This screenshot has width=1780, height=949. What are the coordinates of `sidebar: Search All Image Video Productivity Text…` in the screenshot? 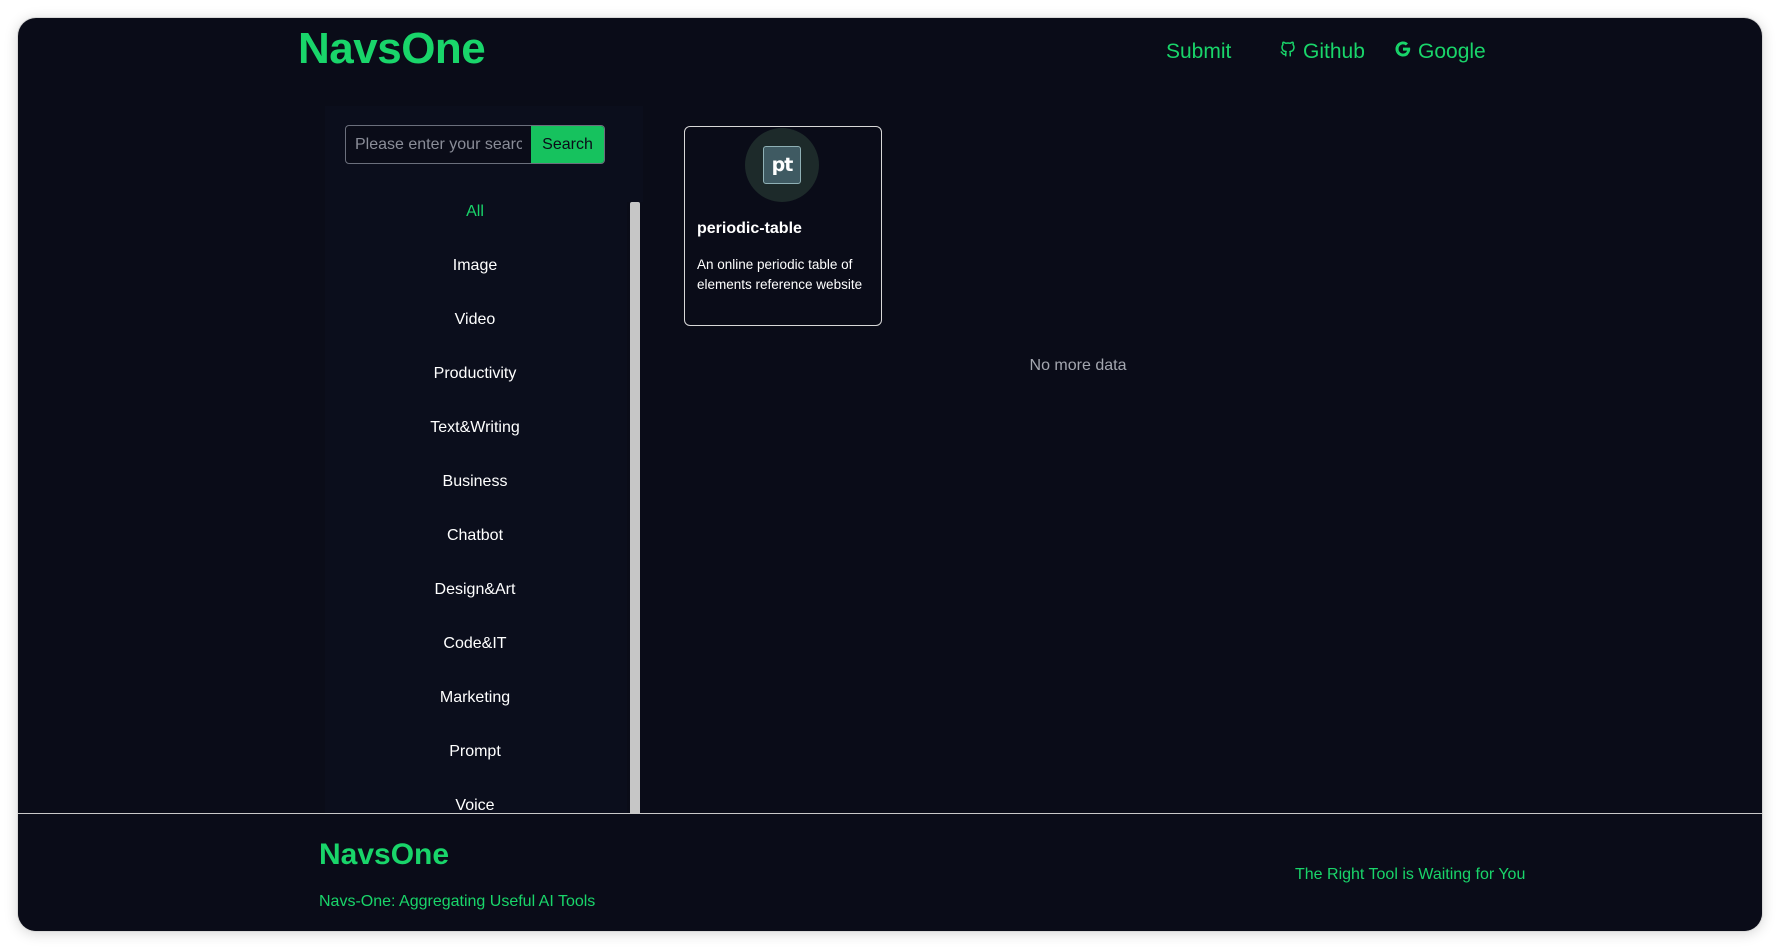 It's located at (484, 469).